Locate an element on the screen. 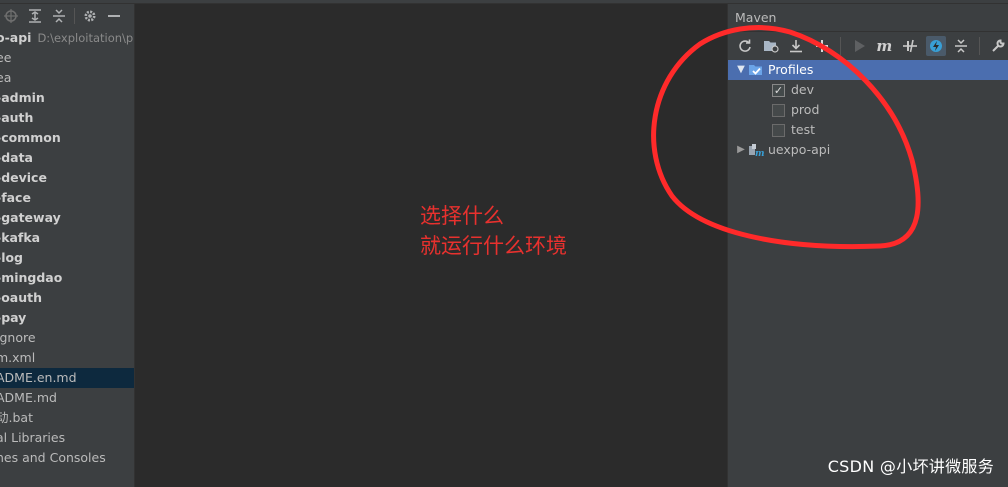  toggle-offline-icon is located at coordinates (910, 46).